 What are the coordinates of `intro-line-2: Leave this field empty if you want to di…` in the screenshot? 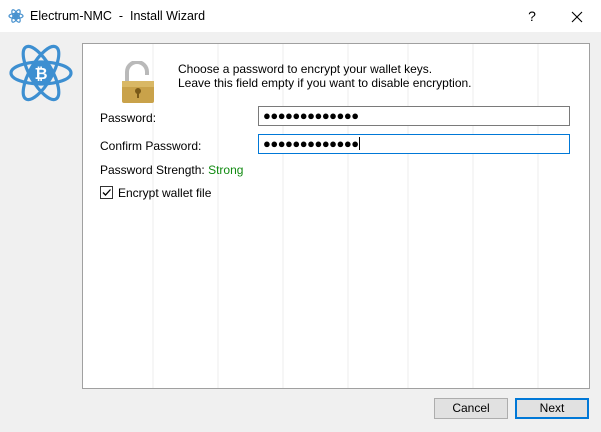 It's located at (325, 83).